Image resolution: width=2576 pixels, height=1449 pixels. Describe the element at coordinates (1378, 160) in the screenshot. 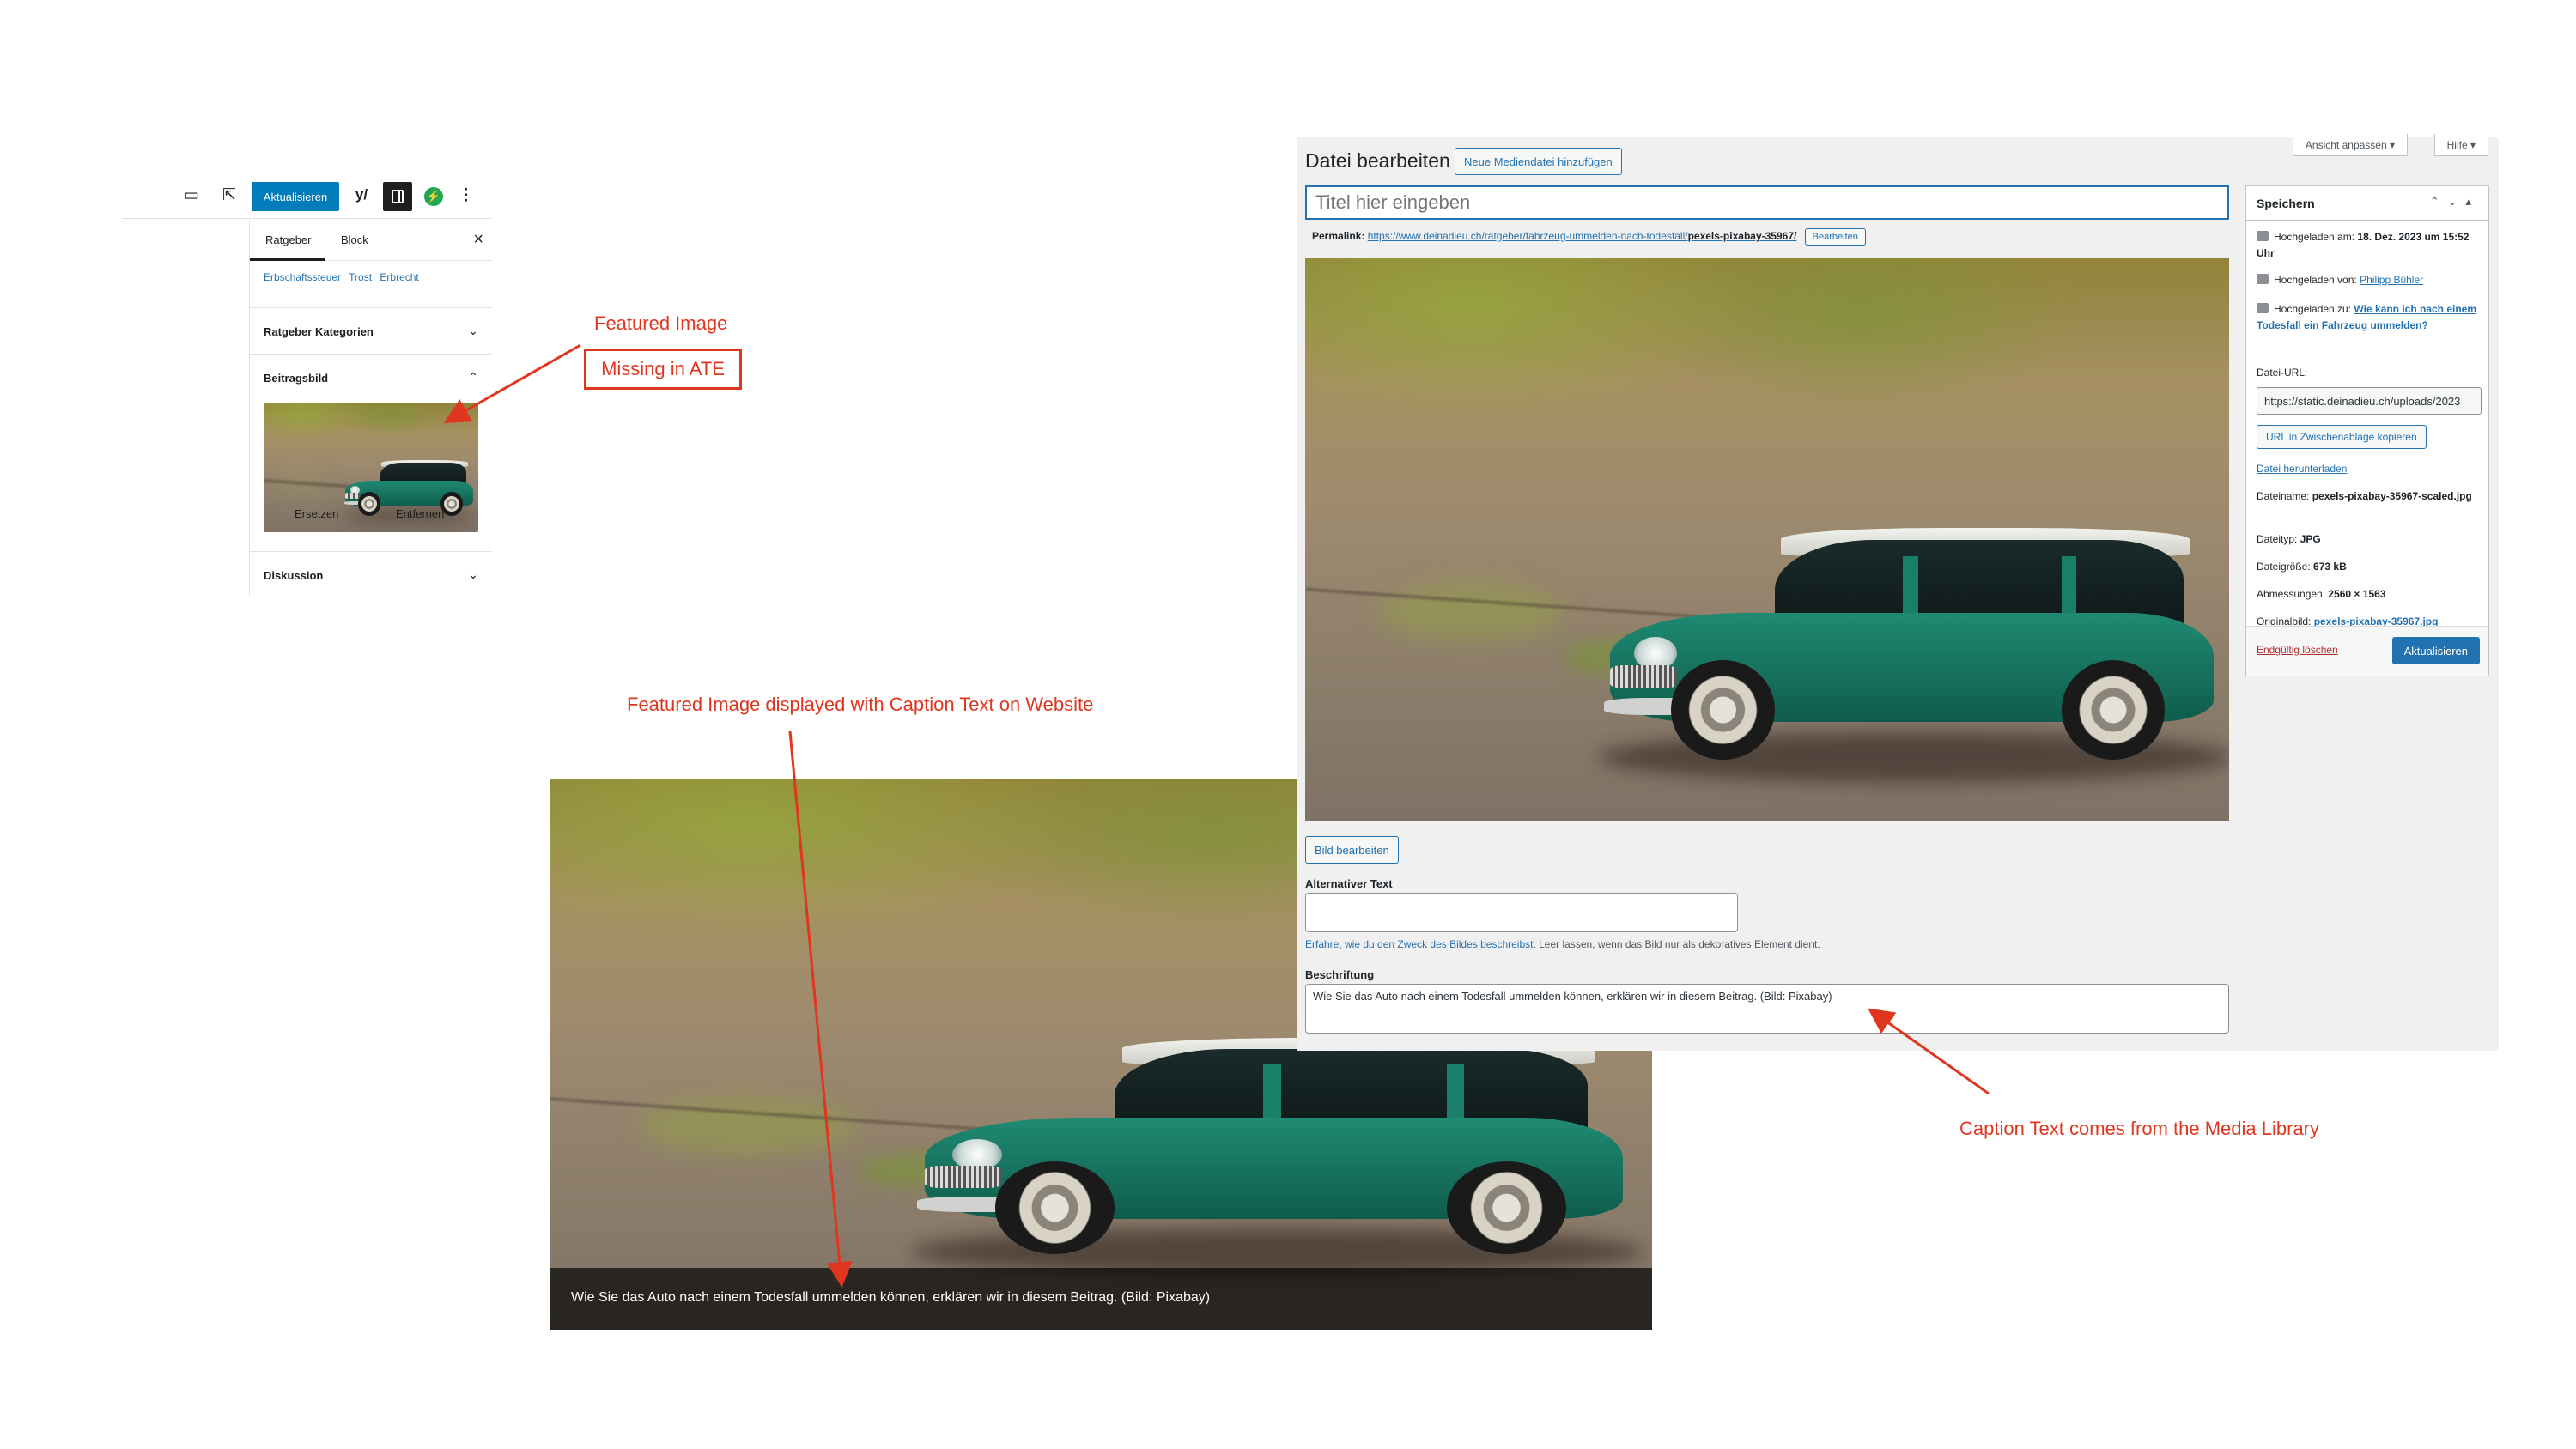

I see `page-title: Datei bearbeiten` at that location.